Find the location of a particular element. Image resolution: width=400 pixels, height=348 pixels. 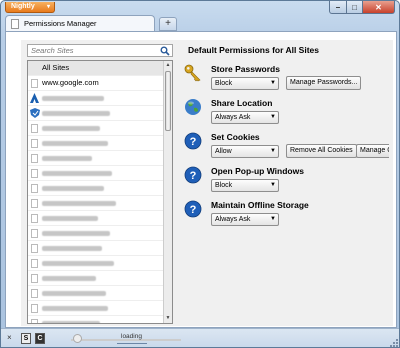

maximize-button: □ is located at coordinates (355, 7).